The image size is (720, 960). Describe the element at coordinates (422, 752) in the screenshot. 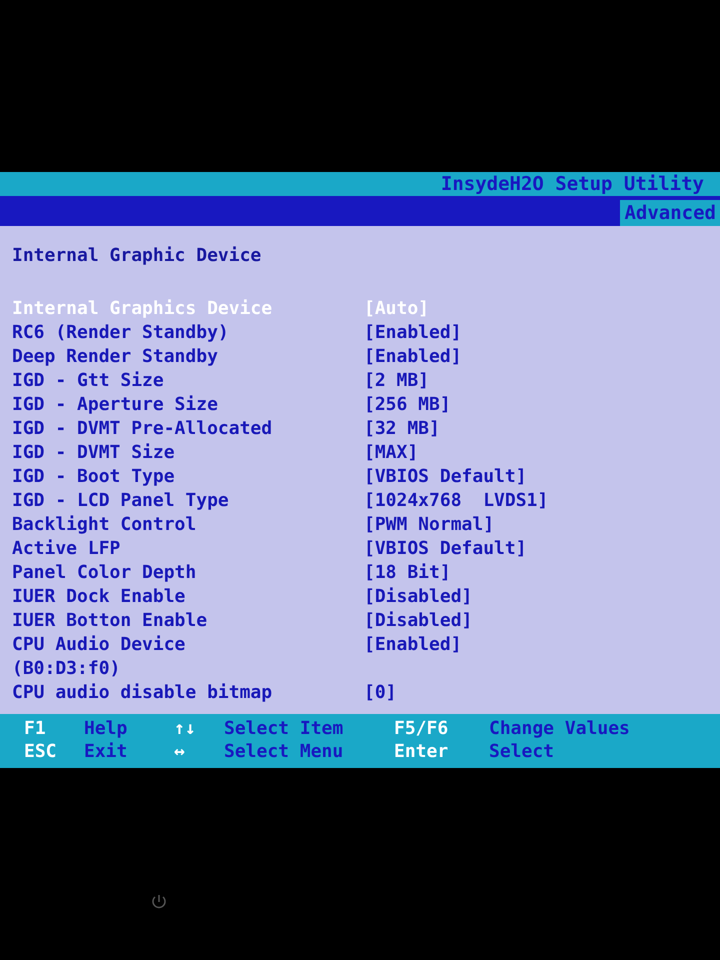

I see `key-label: Enter` at that location.